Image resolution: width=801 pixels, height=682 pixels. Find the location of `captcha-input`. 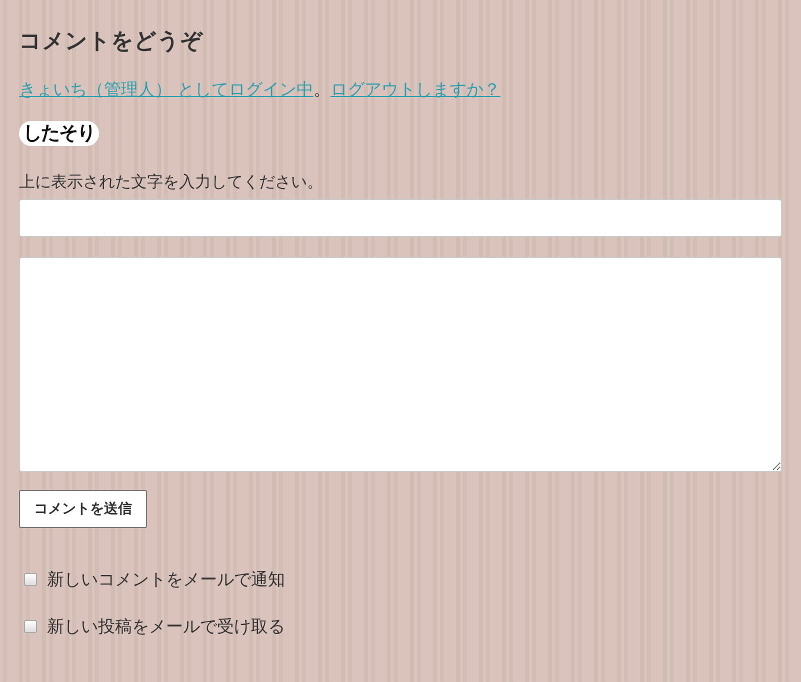

captcha-input is located at coordinates (400, 218).